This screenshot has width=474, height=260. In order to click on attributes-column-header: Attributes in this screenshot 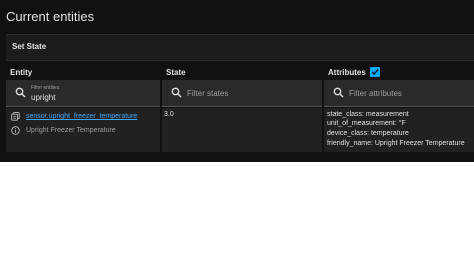, I will do `click(347, 72)`.